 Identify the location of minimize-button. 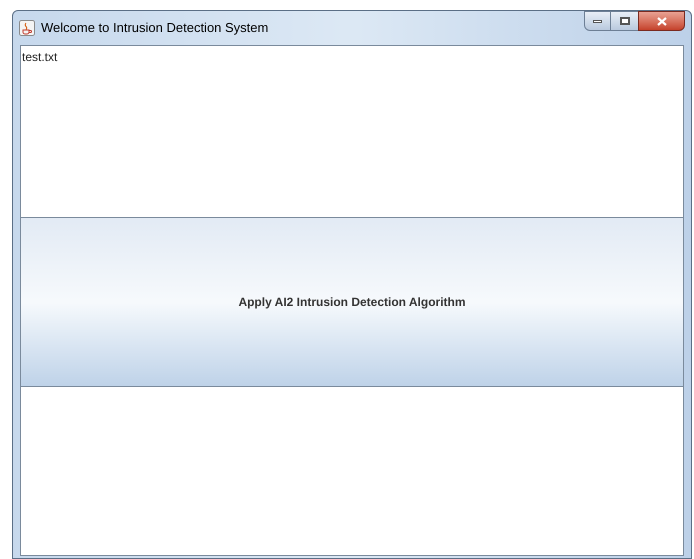
(597, 21).